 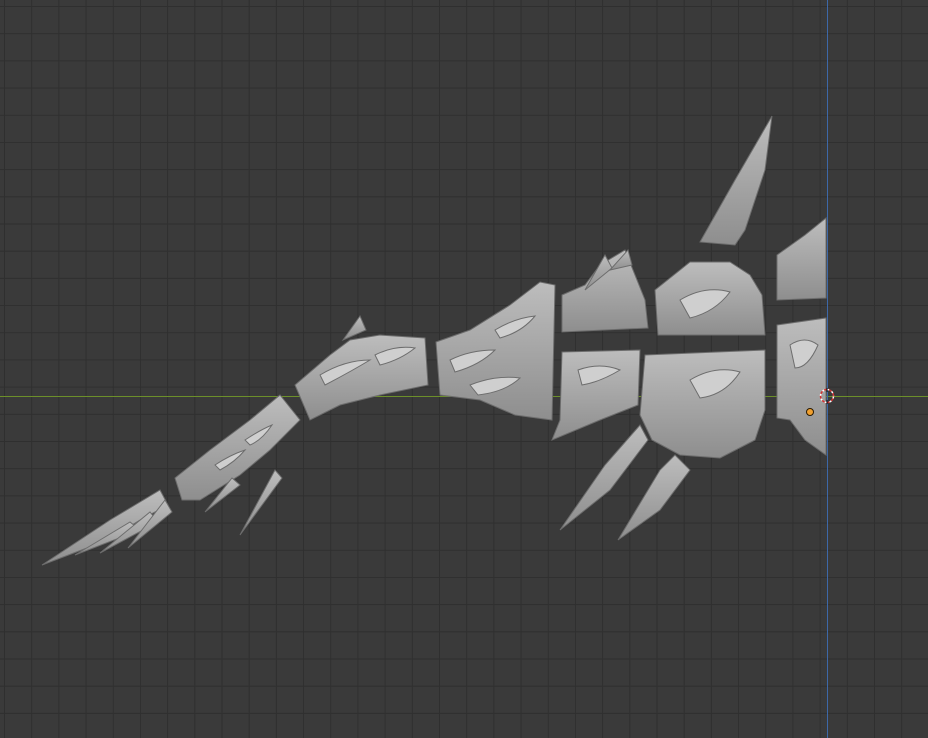 I want to click on tail-tip-segment, so click(x=107, y=527).